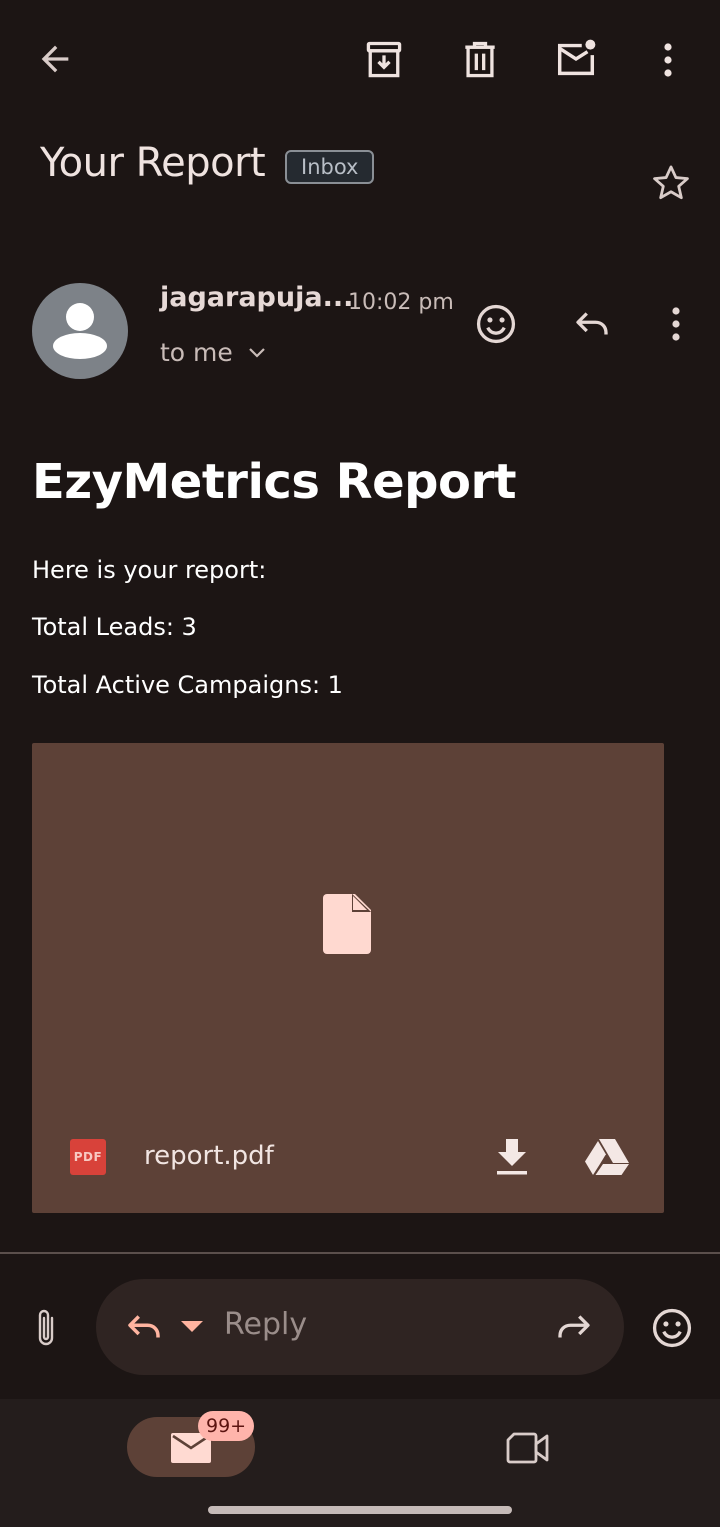 The height and width of the screenshot is (1527, 720). I want to click on back-arrow-icon, so click(55, 59).